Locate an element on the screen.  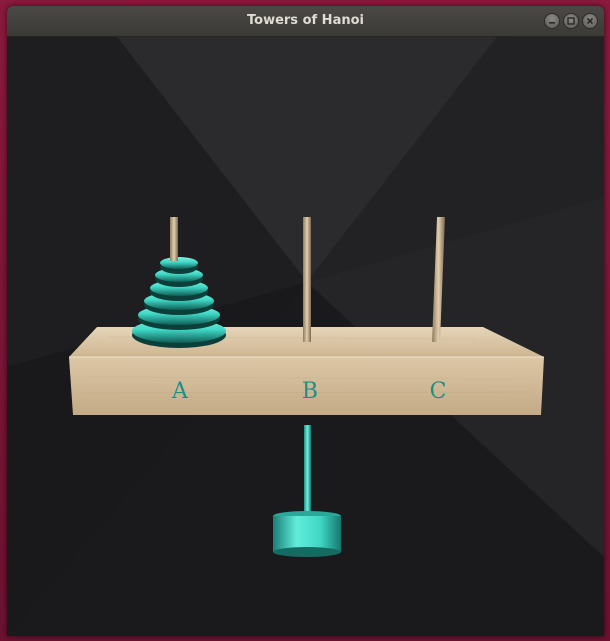
window-title: Towers of Hanoi is located at coordinates (305, 20).